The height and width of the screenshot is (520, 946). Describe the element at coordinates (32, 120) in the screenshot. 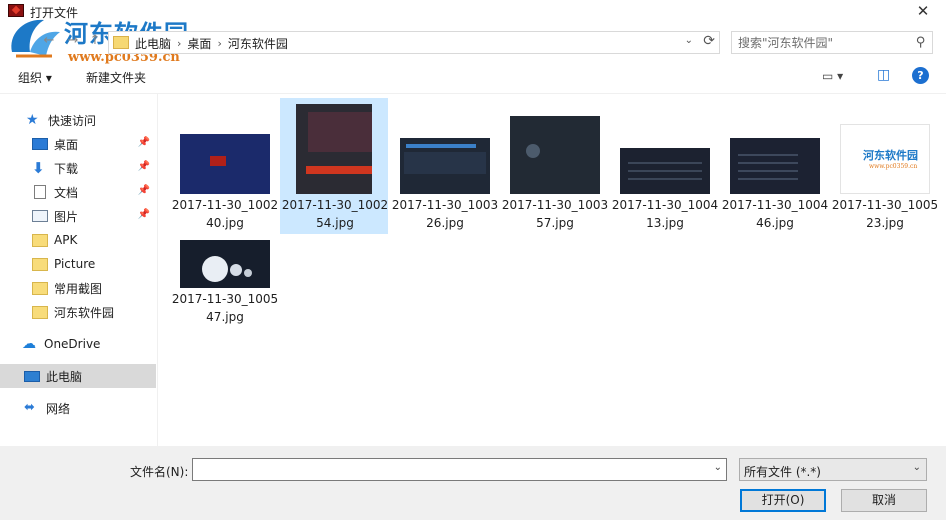

I see `star-icon: ★` at that location.